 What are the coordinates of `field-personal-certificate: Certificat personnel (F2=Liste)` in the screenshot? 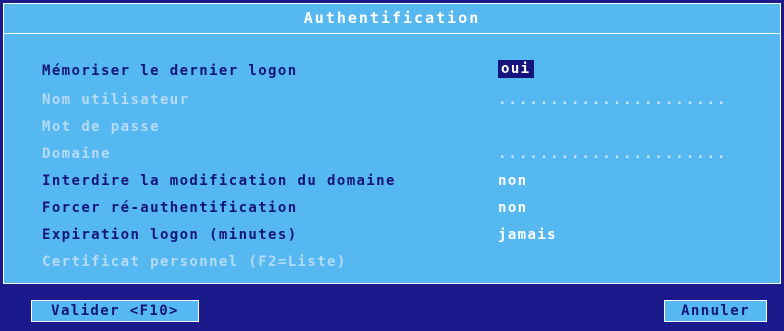 It's located at (407, 264).